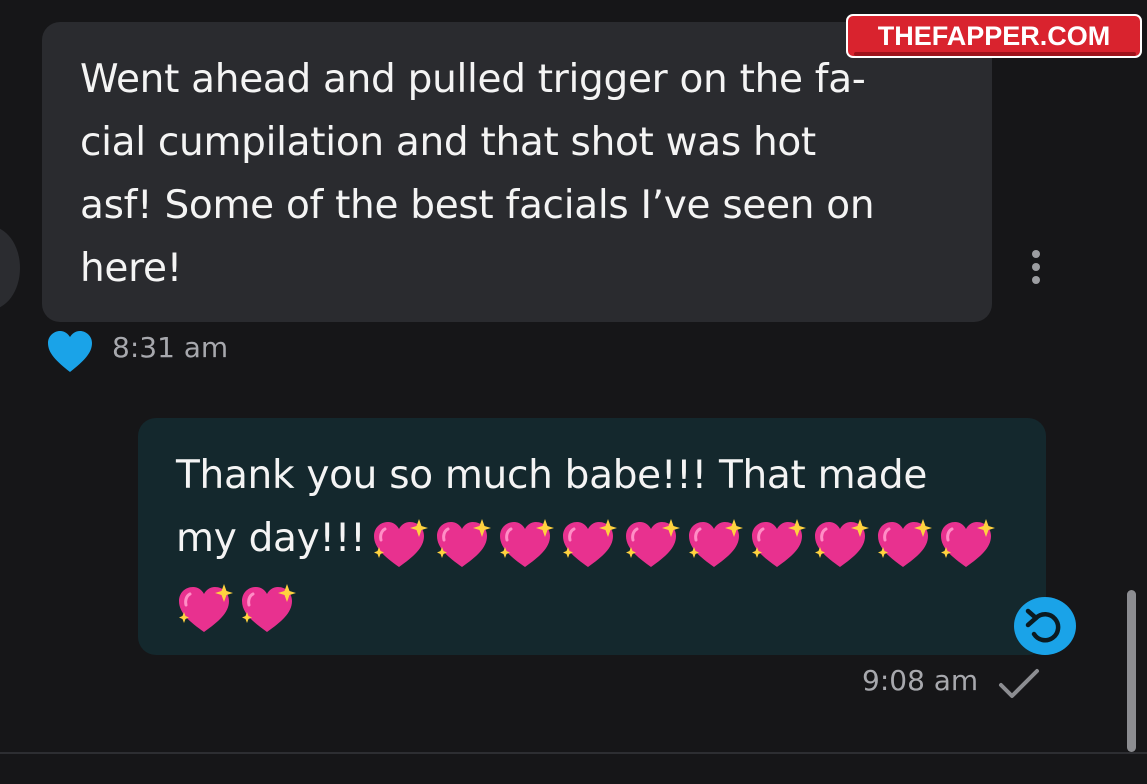  Describe the element at coordinates (170, 347) in the screenshot. I see `message-timestamp: 8:31 am` at that location.